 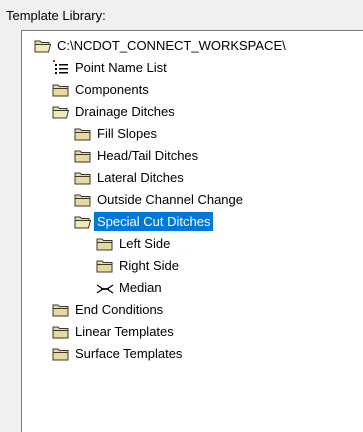 What do you see at coordinates (145, 243) in the screenshot?
I see `tree-item-label: Left Side` at bounding box center [145, 243].